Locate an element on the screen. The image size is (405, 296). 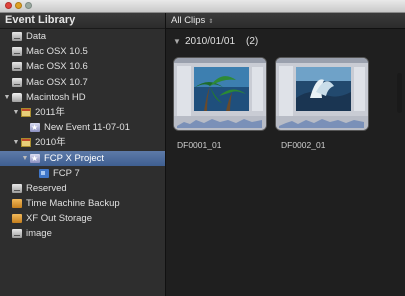
hard-disk-icon is located at coordinates (17, 97).